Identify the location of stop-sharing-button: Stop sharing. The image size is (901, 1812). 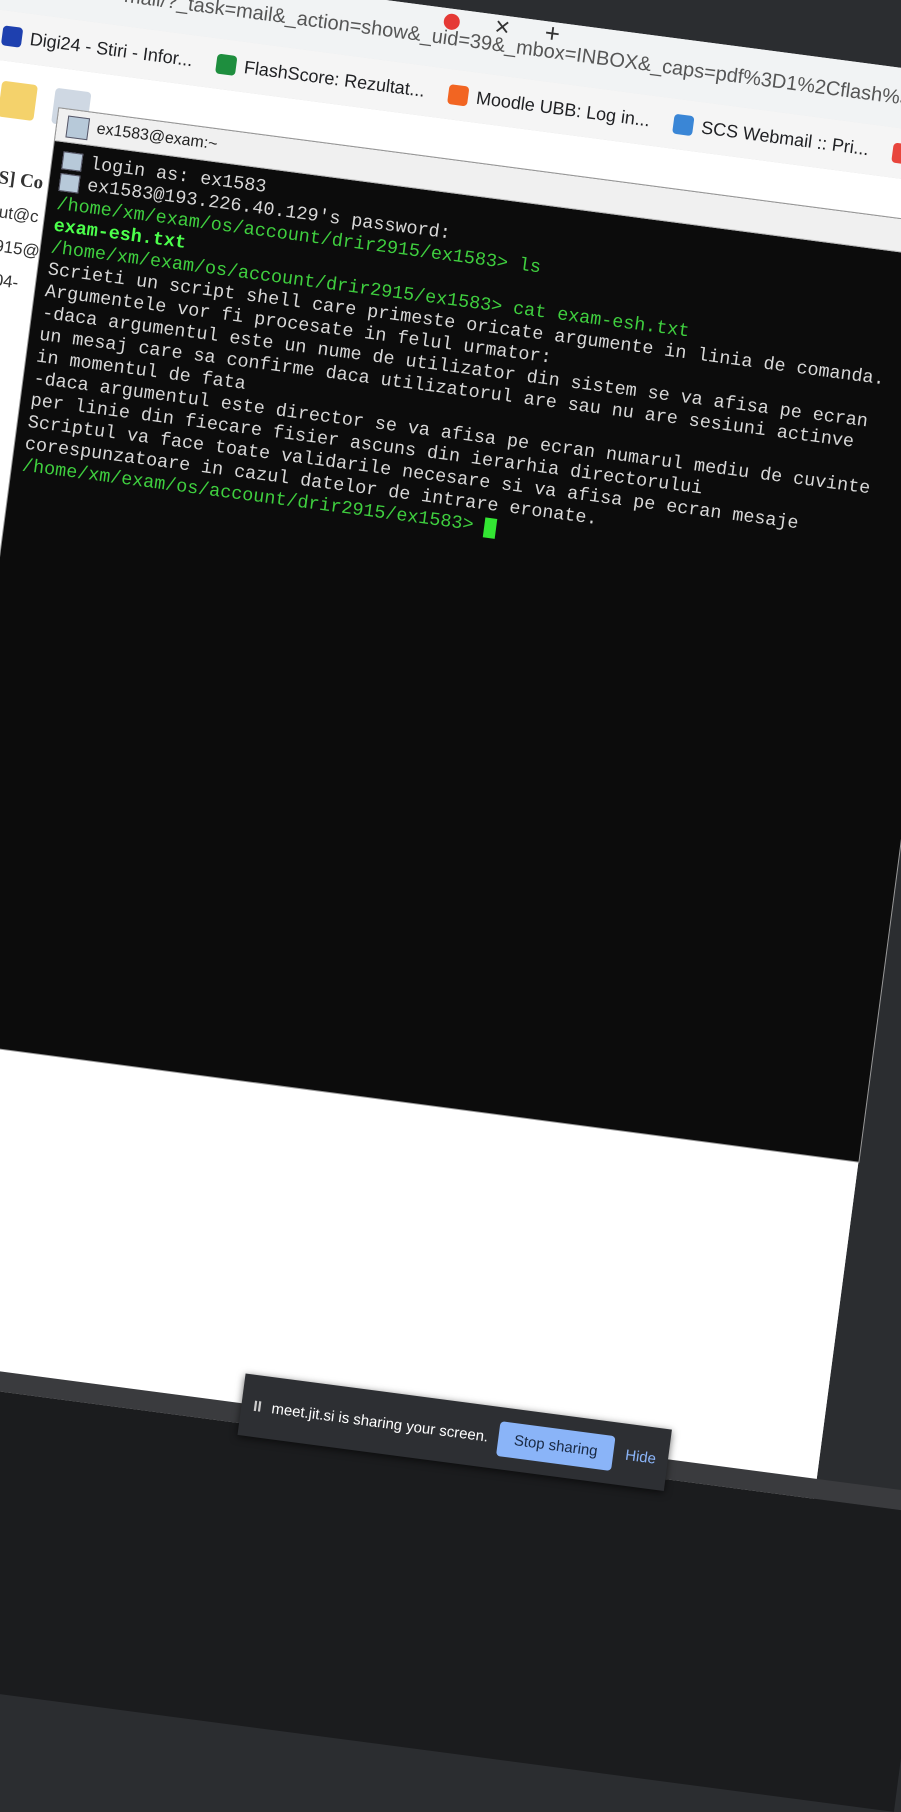
(555, 1445).